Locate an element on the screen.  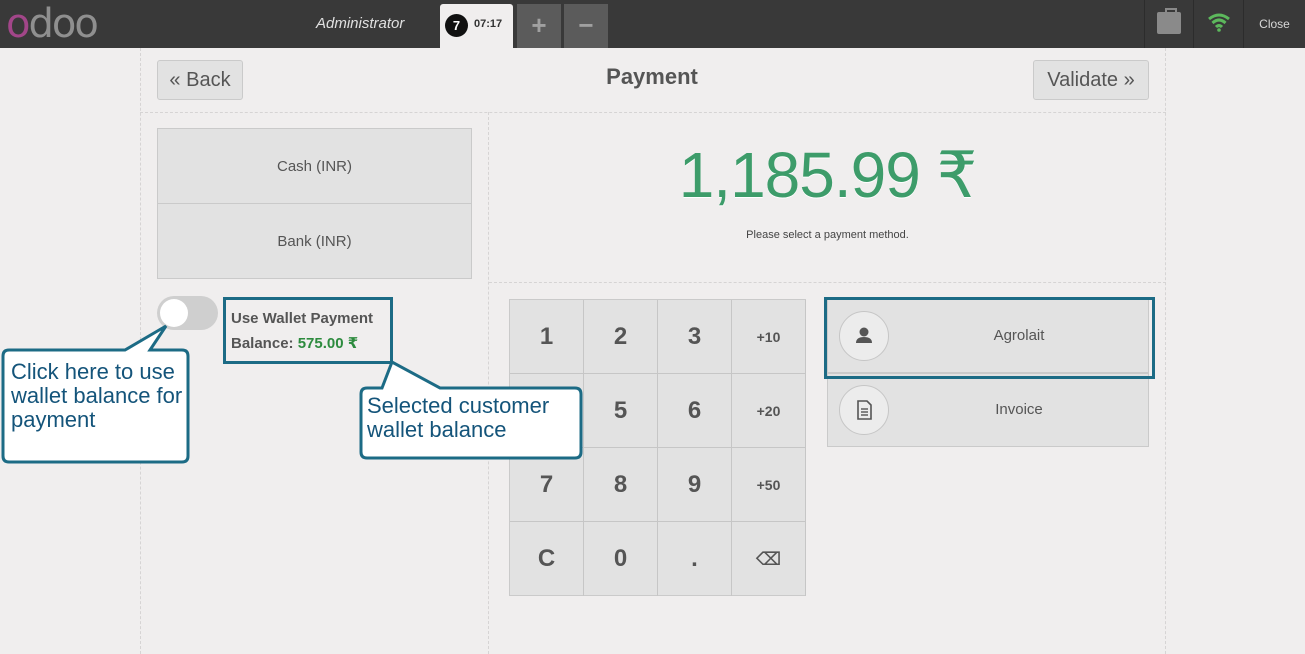
numpad-key: 7 is located at coordinates (547, 485).